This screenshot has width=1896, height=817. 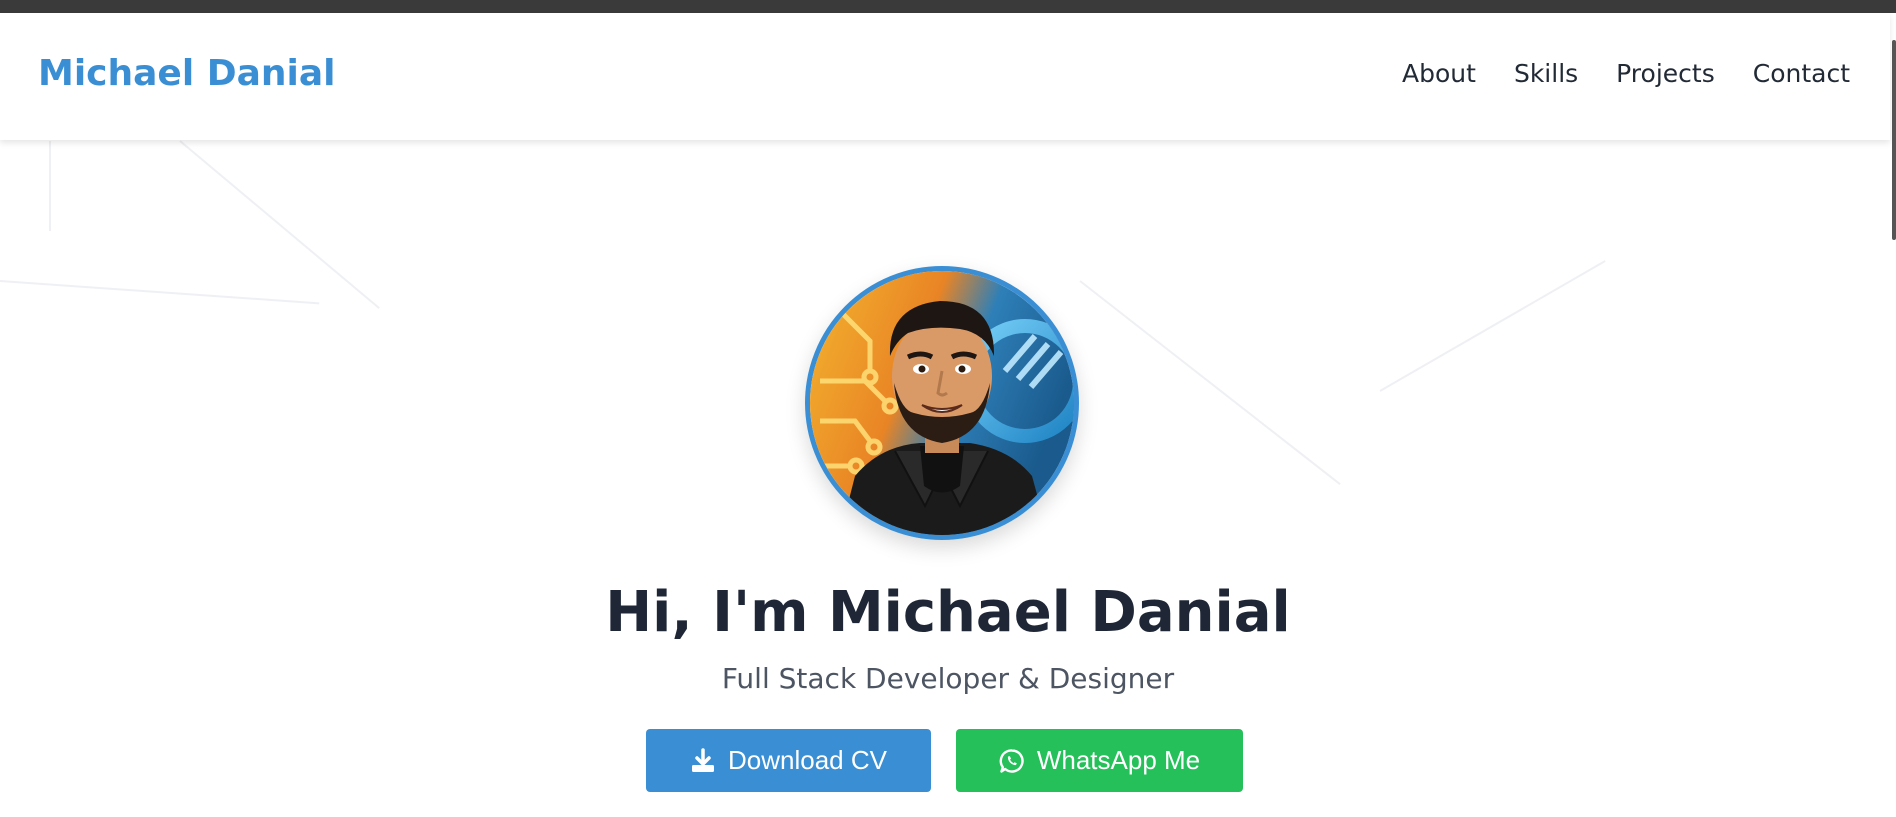 I want to click on download-icon, so click(x=703, y=760).